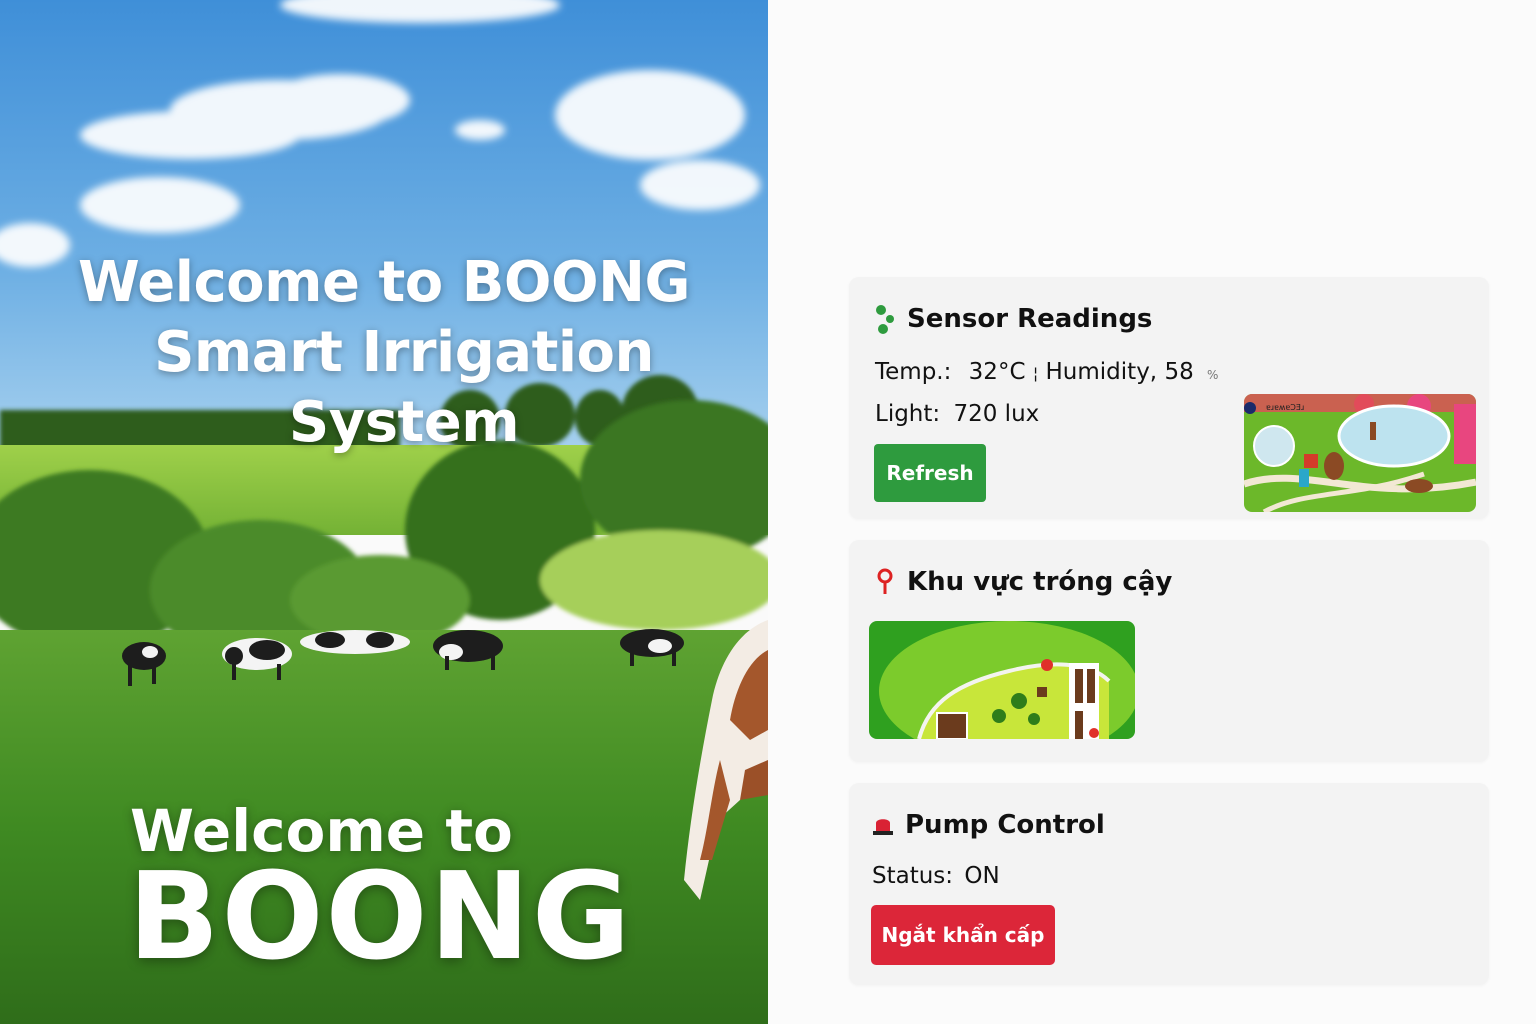  Describe the element at coordinates (963, 935) in the screenshot. I see `emergency-stop-button: Ngắt khẩn cấp` at that location.